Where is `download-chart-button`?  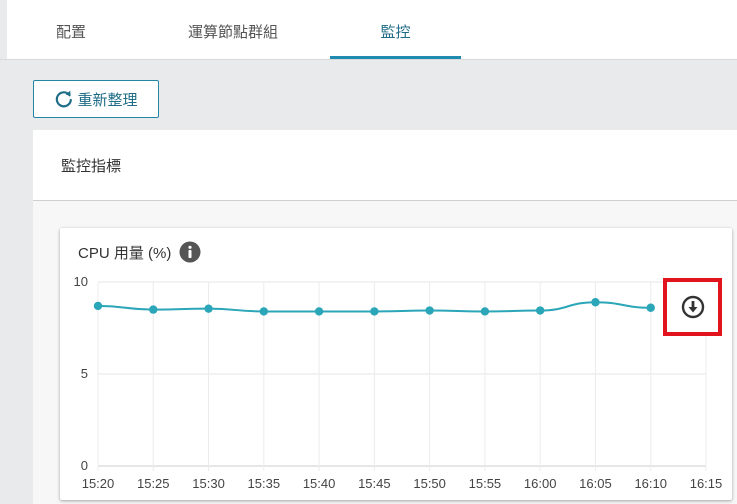
download-chart-button is located at coordinates (692, 307).